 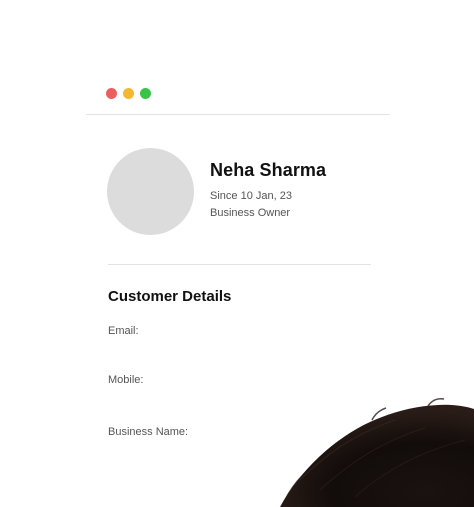 What do you see at coordinates (170, 296) in the screenshot?
I see `customer-details-title: Customer Details` at bounding box center [170, 296].